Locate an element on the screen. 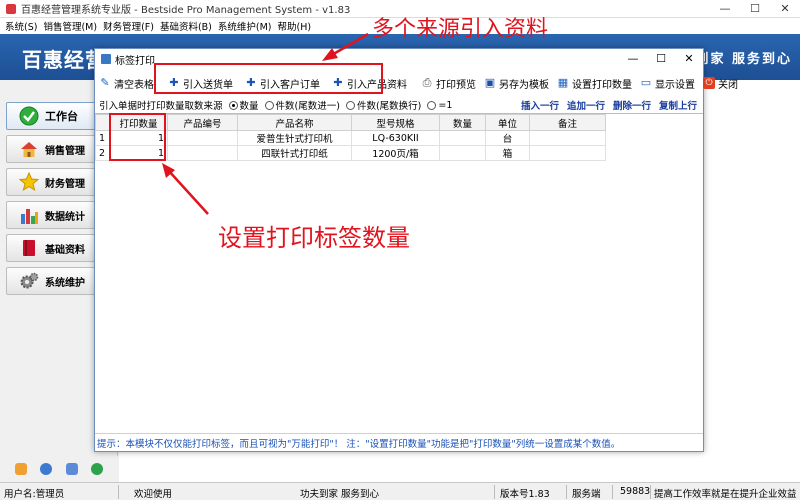 The width and height of the screenshot is (800, 500). status-motto: 功夫到家 服务到心 is located at coordinates (340, 494).